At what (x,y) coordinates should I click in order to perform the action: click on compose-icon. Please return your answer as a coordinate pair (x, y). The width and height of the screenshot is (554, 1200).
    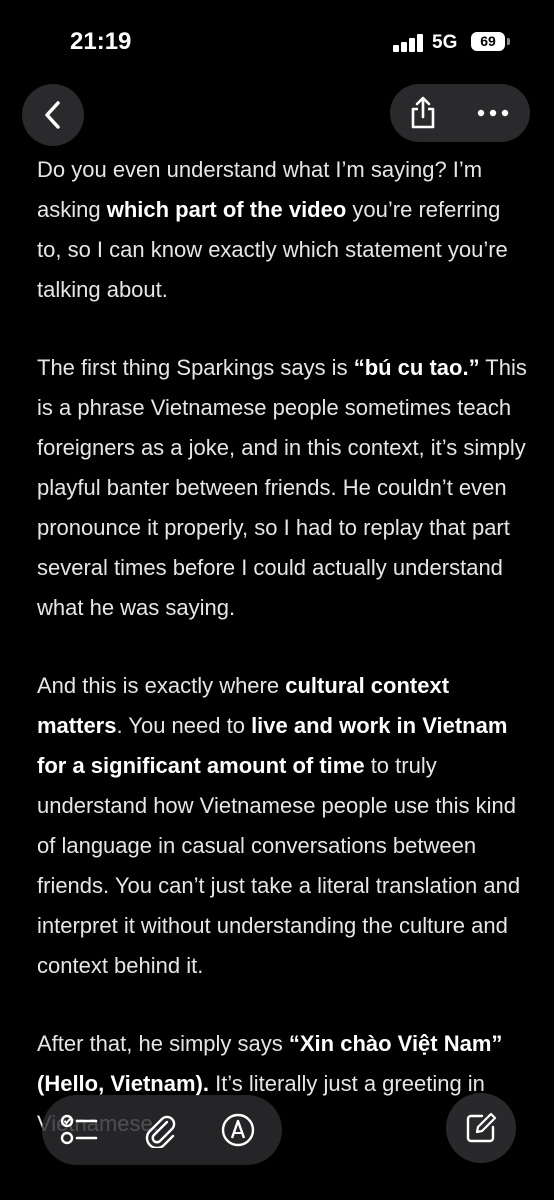
    Looking at the image, I should click on (481, 1127).